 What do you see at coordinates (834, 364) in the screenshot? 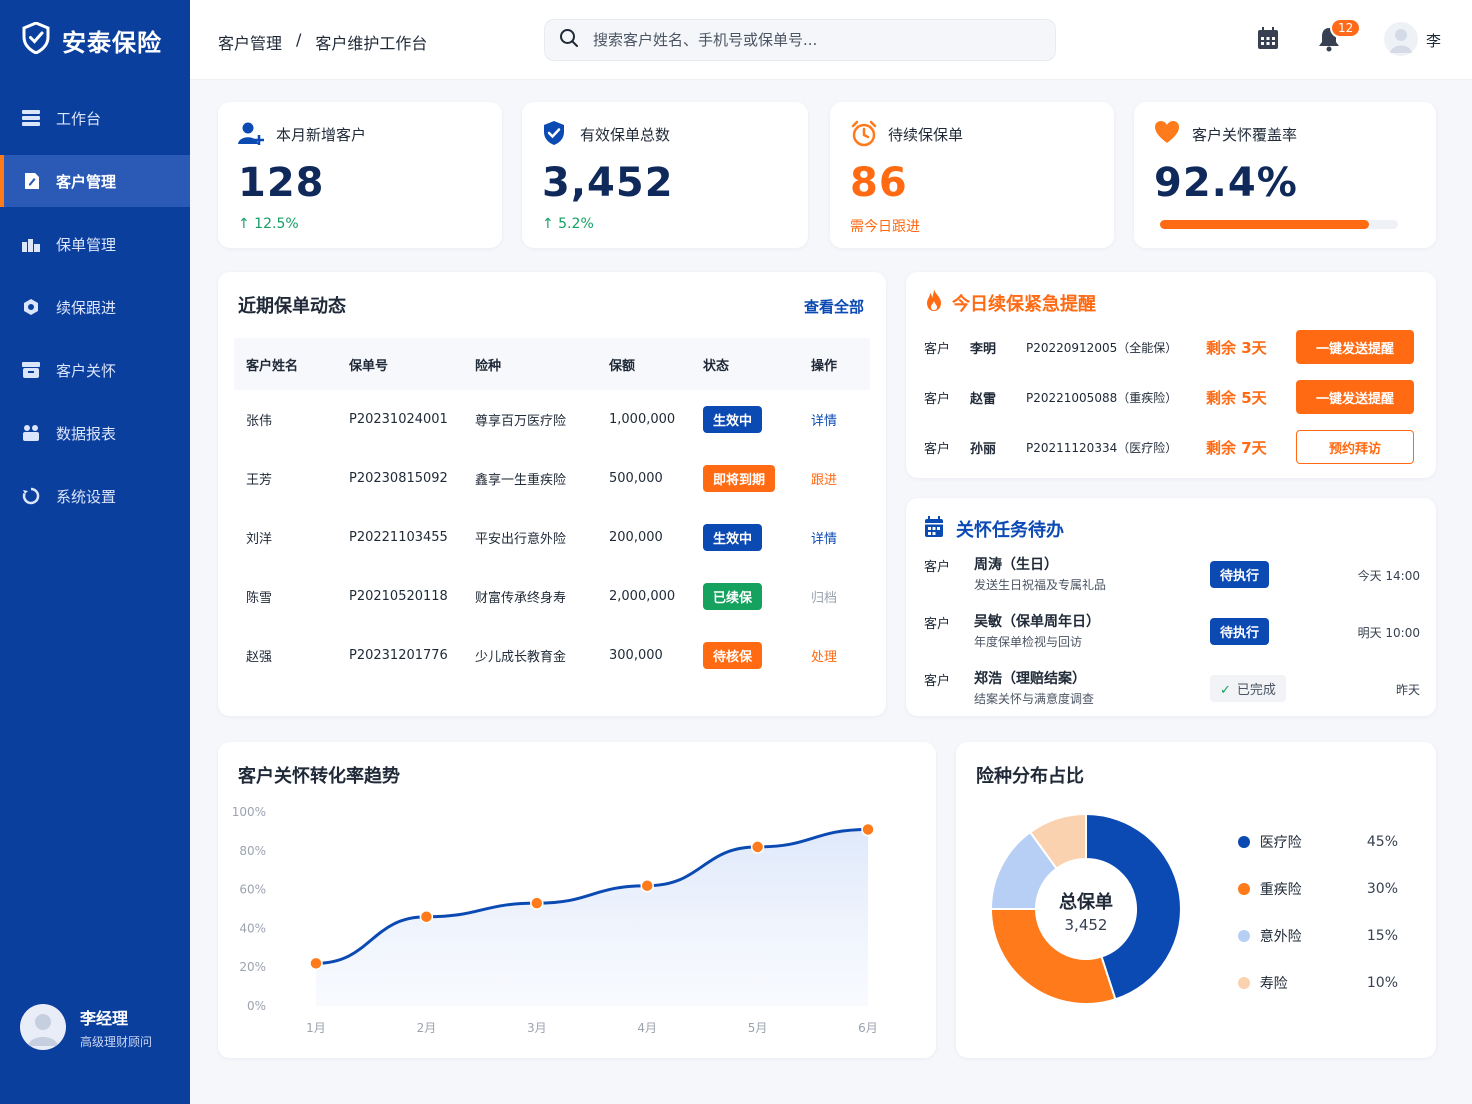
I see `column-header: 操作` at bounding box center [834, 364].